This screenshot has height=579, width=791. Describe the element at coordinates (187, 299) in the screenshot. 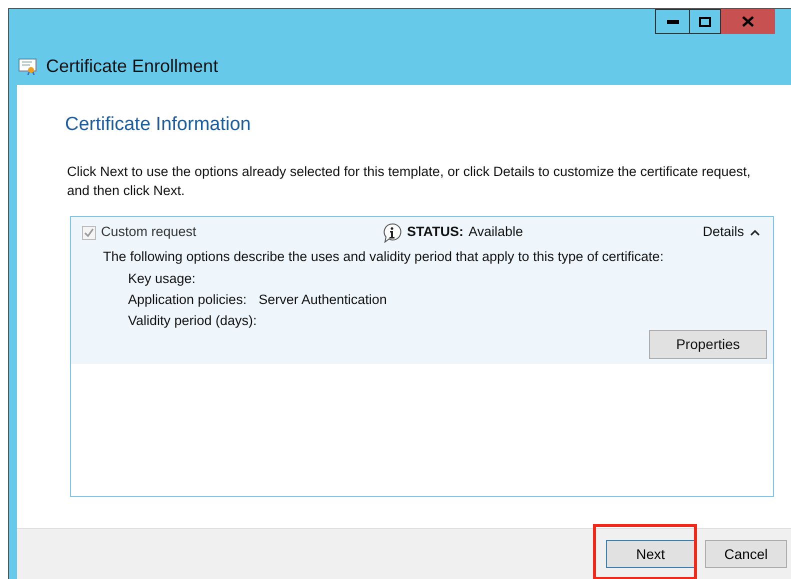

I see `field-label: Application policies:` at that location.